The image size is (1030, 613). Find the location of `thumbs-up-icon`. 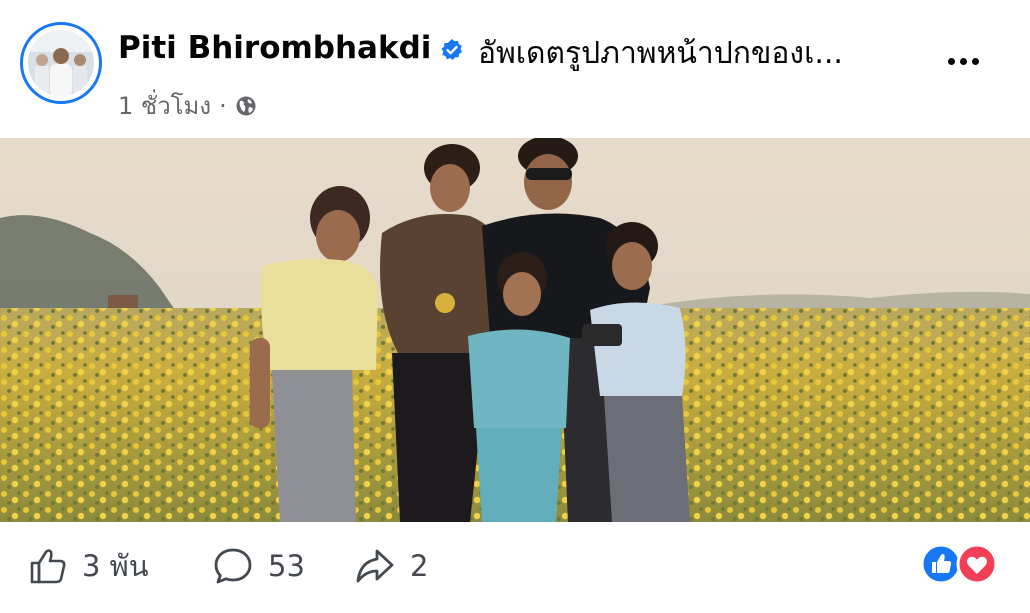

thumbs-up-icon is located at coordinates (48, 566).